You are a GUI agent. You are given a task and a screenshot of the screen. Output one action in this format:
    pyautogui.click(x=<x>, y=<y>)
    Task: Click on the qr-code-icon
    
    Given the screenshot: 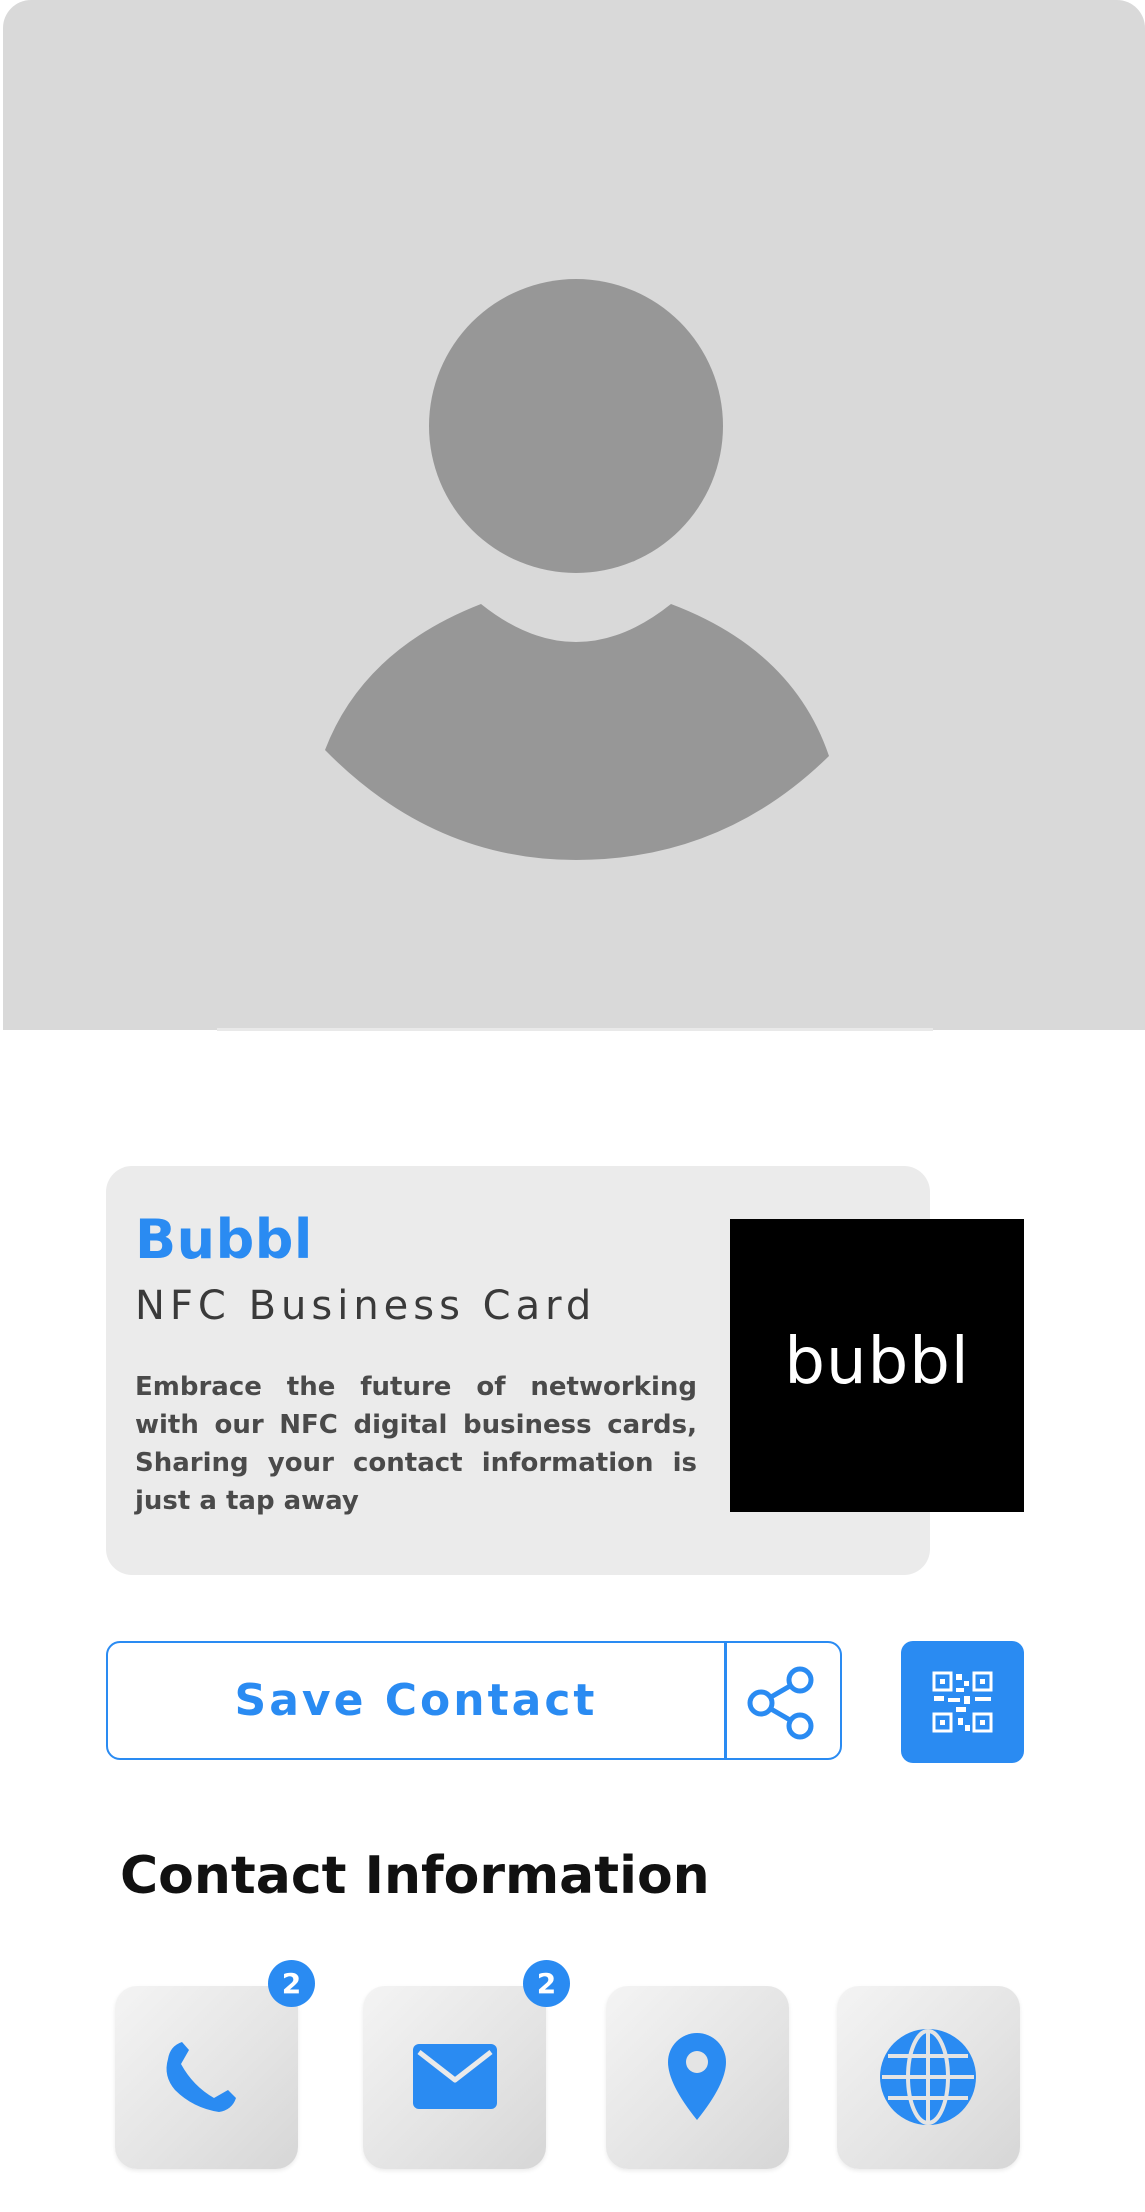 What is the action you would take?
    pyautogui.click(x=962, y=1702)
    